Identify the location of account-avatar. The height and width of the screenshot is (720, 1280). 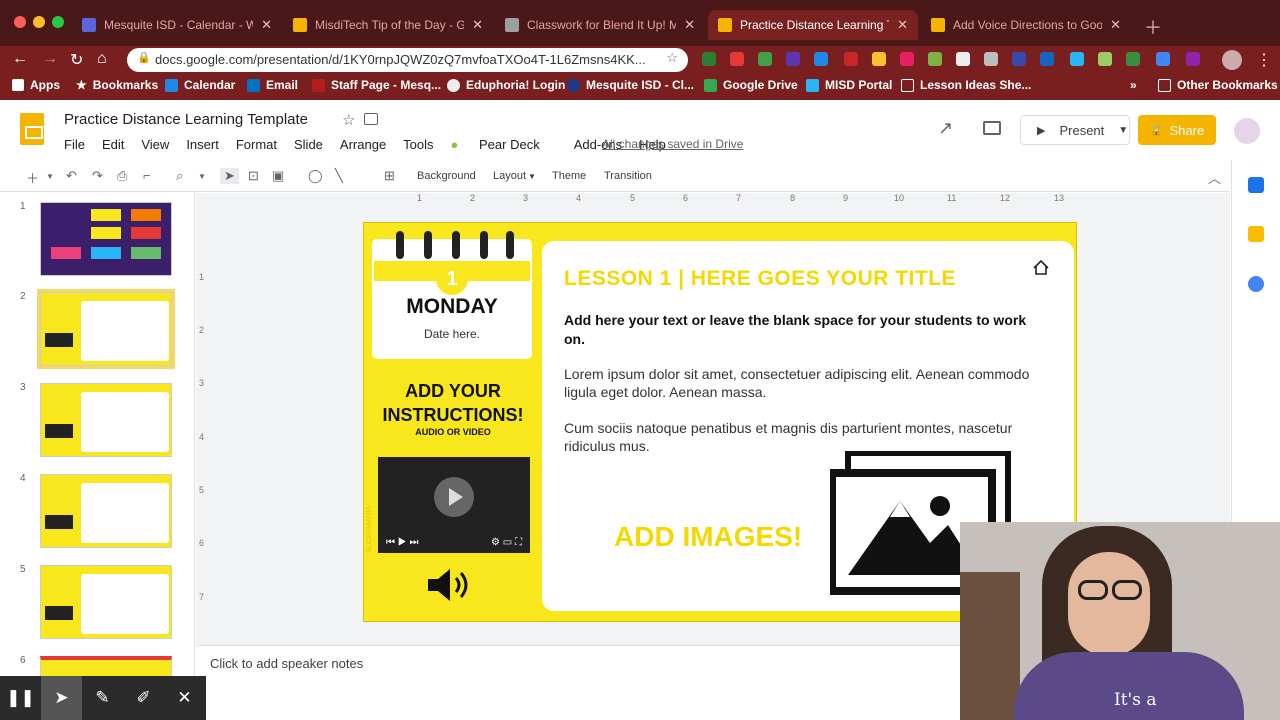
(1247, 131).